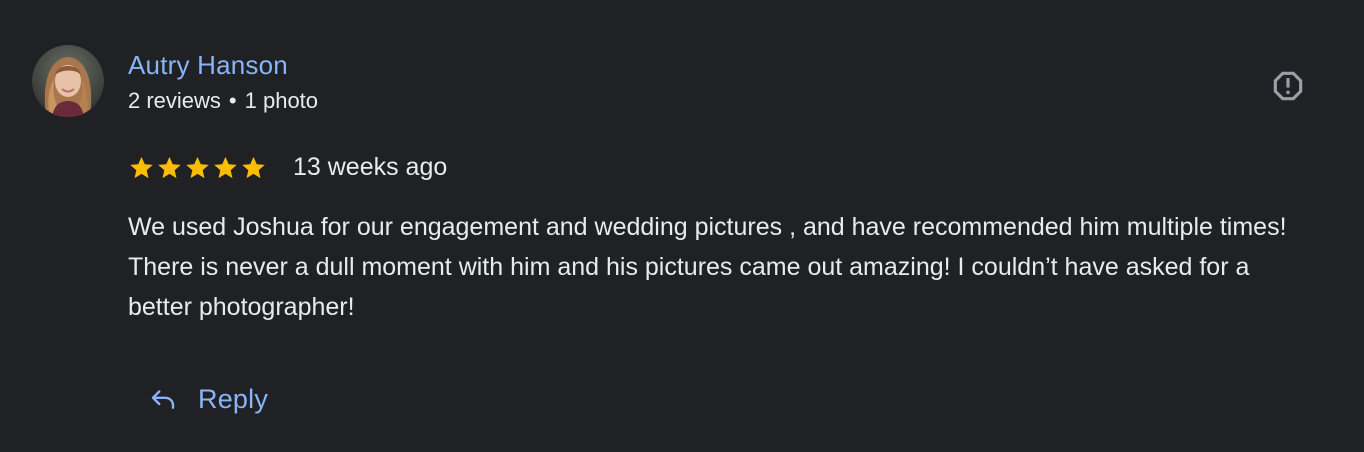 This screenshot has height=452, width=1364. What do you see at coordinates (370, 166) in the screenshot?
I see `review-date: 13 weeks ago` at bounding box center [370, 166].